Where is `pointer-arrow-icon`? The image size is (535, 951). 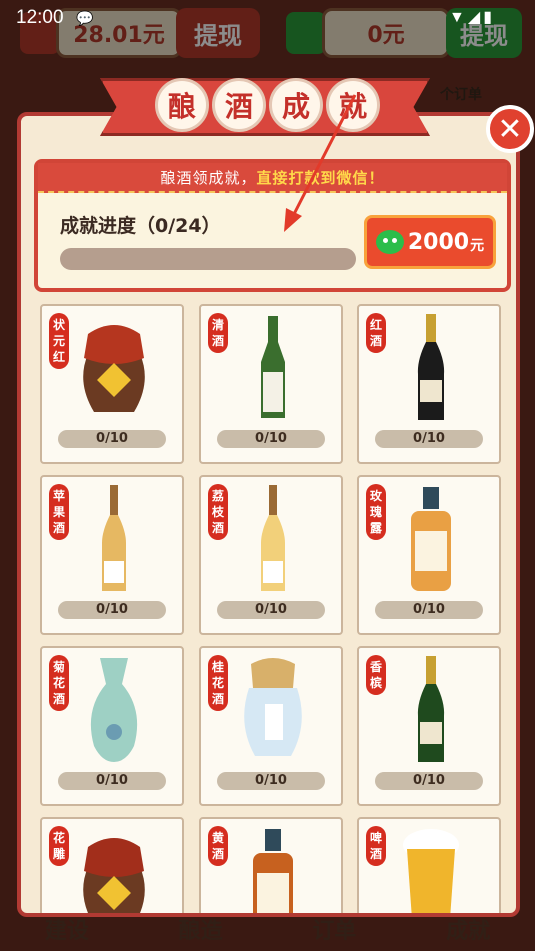 pointer-arrow-icon is located at coordinates (320, 163).